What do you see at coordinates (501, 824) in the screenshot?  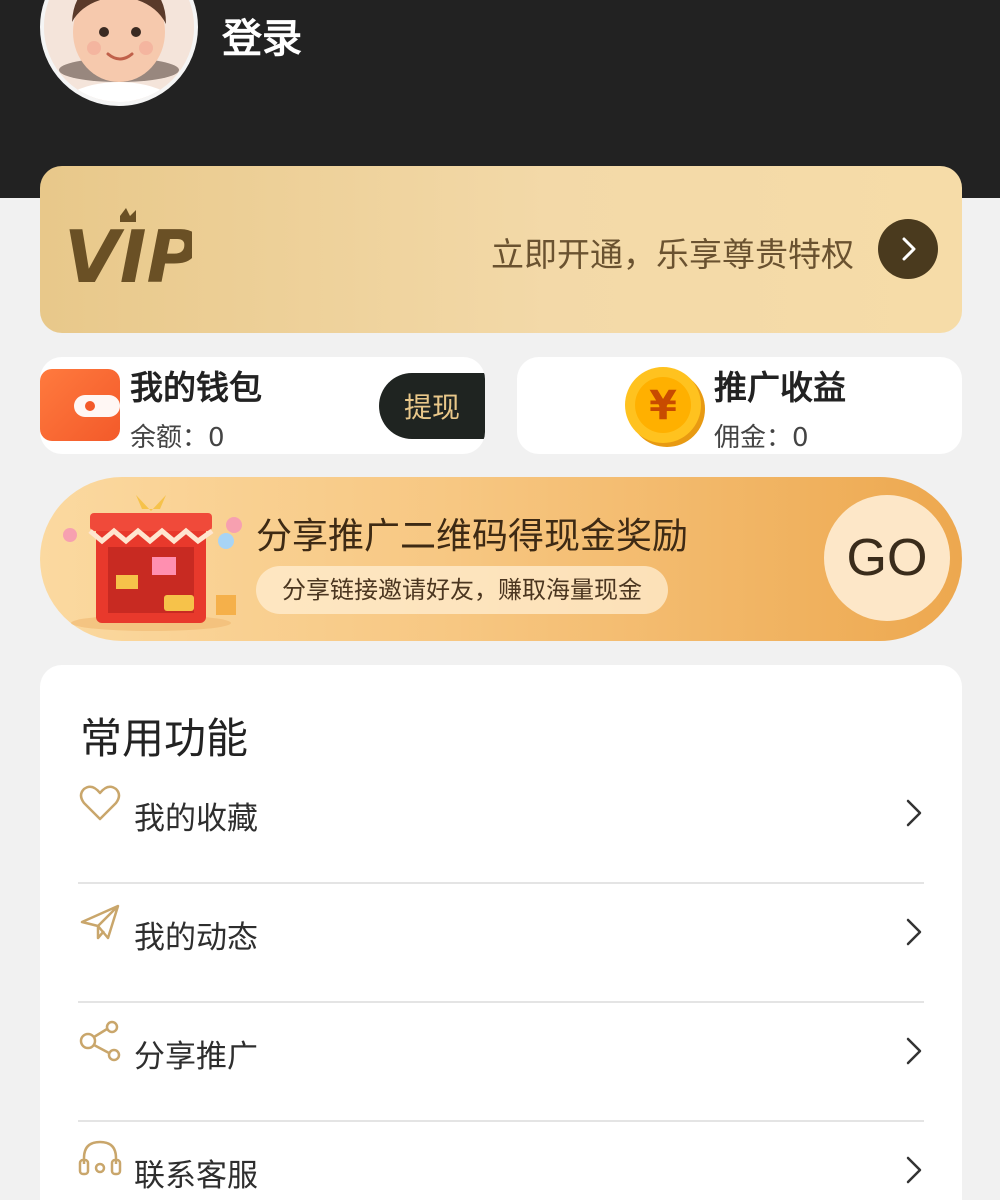 I see `menu-item-favorites: 我的收藏` at bounding box center [501, 824].